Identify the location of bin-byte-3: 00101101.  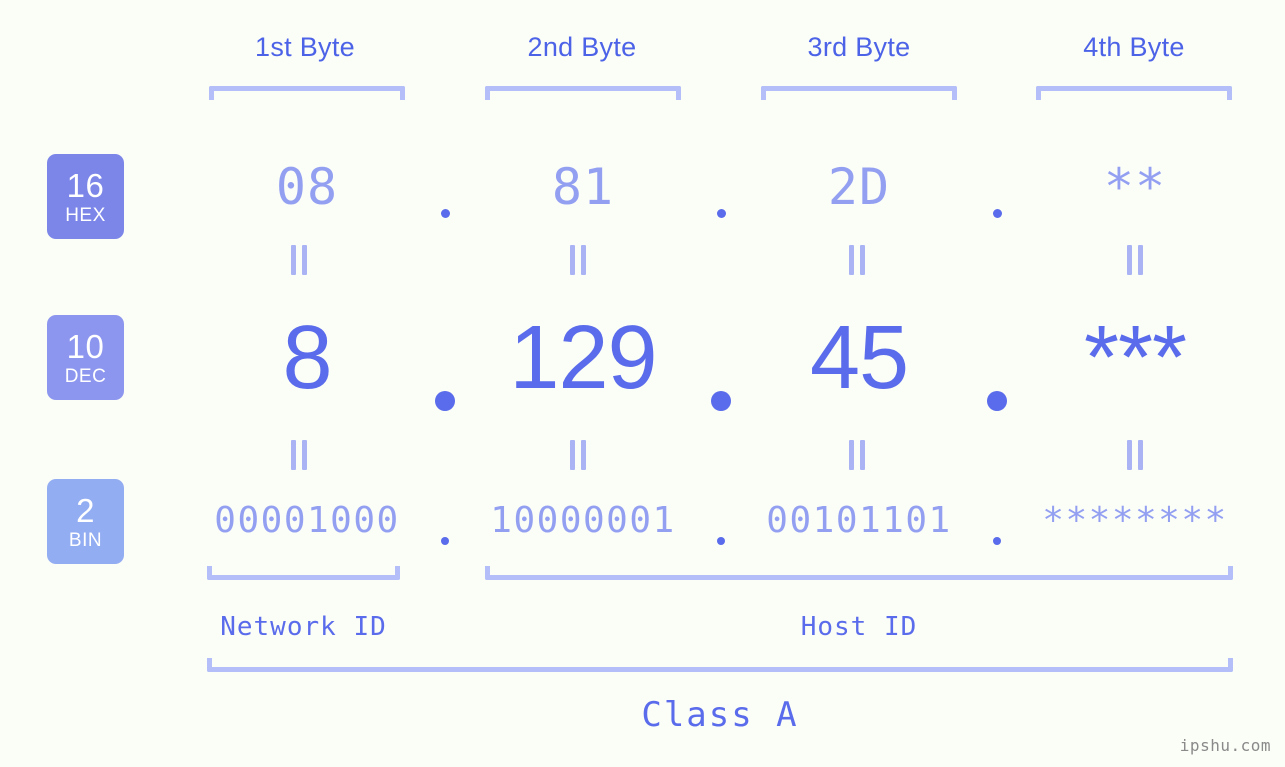
(859, 520).